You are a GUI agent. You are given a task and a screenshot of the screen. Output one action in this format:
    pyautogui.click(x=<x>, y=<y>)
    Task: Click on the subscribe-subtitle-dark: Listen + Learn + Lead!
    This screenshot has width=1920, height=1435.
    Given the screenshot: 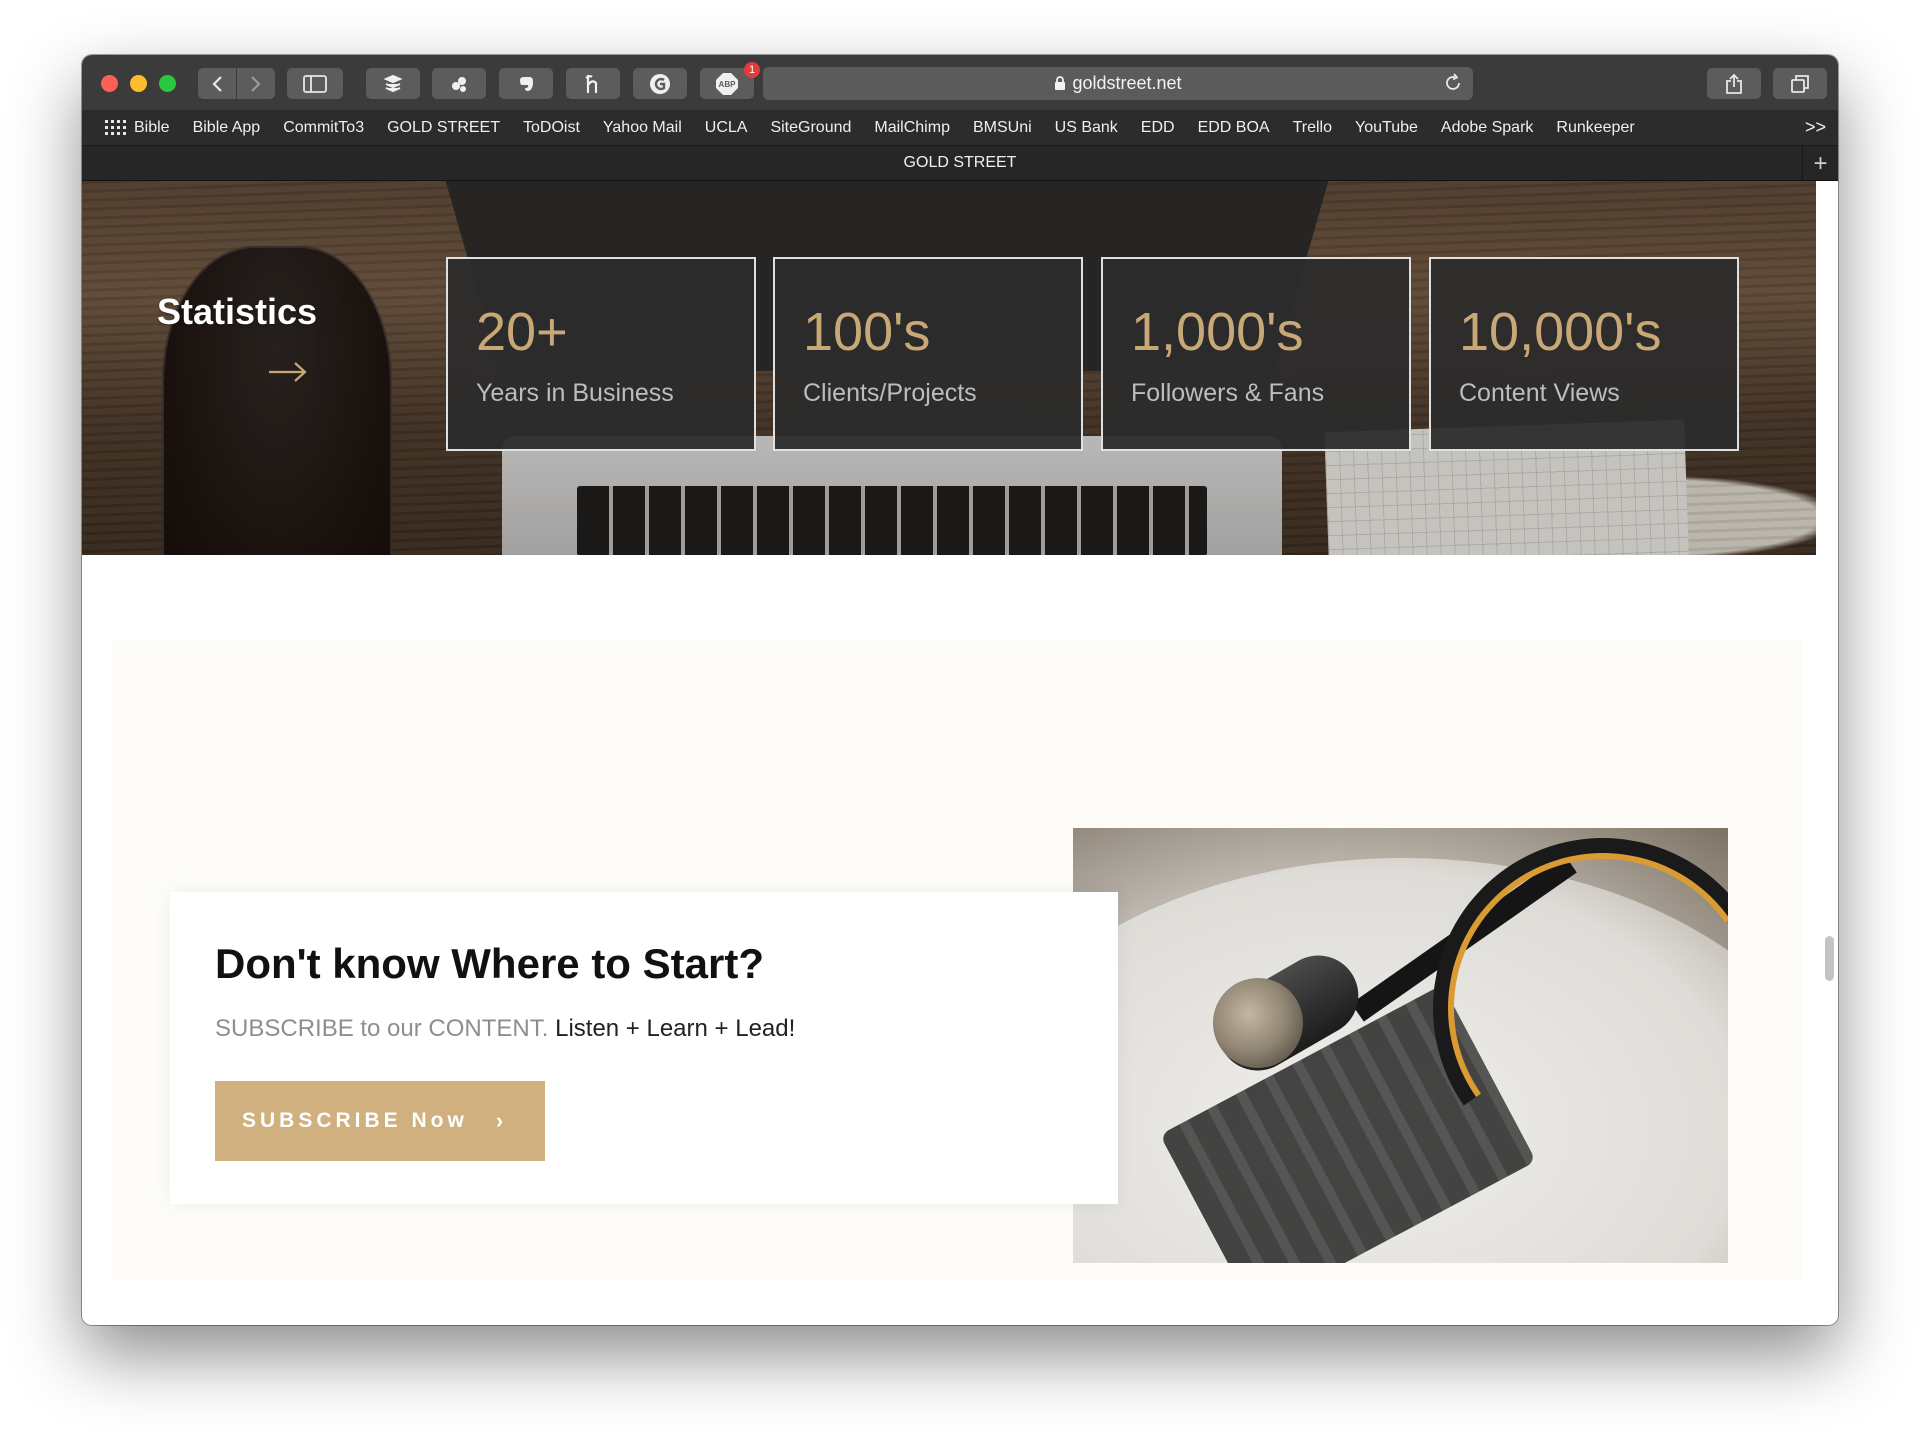 What is the action you would take?
    pyautogui.click(x=675, y=1028)
    